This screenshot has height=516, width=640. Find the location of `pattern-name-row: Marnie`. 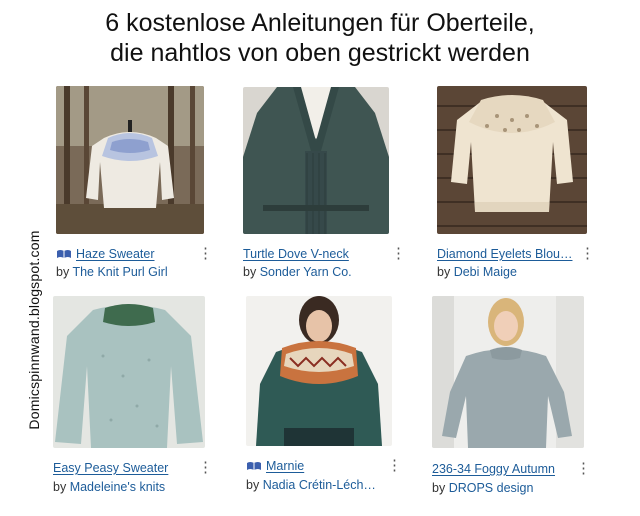

pattern-name-row: Marnie is located at coordinates (275, 466).